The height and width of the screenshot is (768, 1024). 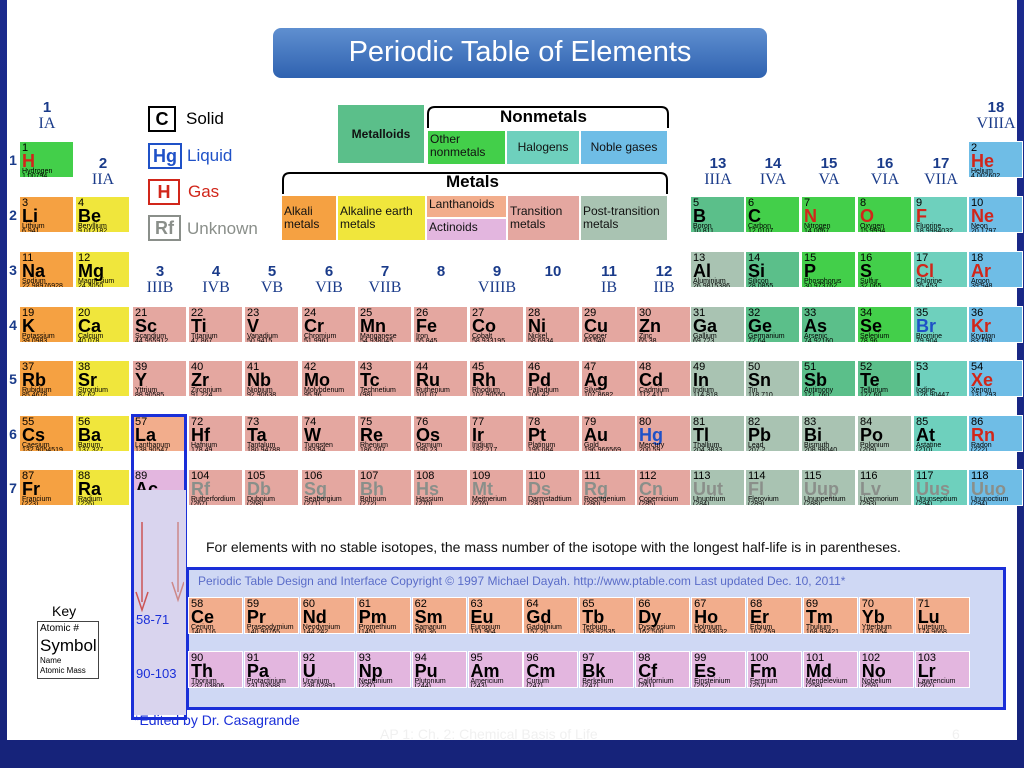 What do you see at coordinates (719, 669) in the screenshot?
I see `element-cell: 99 Es Einsteinium (252)` at bounding box center [719, 669].